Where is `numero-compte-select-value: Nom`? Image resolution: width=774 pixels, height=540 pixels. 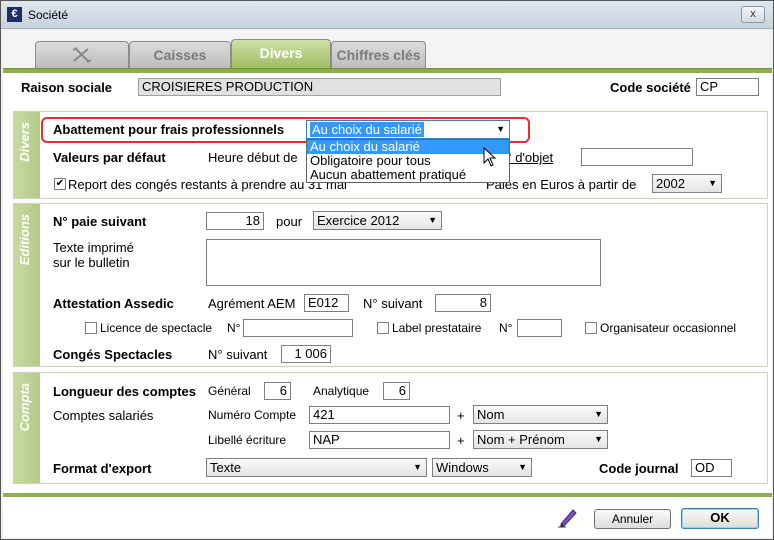 numero-compte-select-value: Nom is located at coordinates (491, 414).